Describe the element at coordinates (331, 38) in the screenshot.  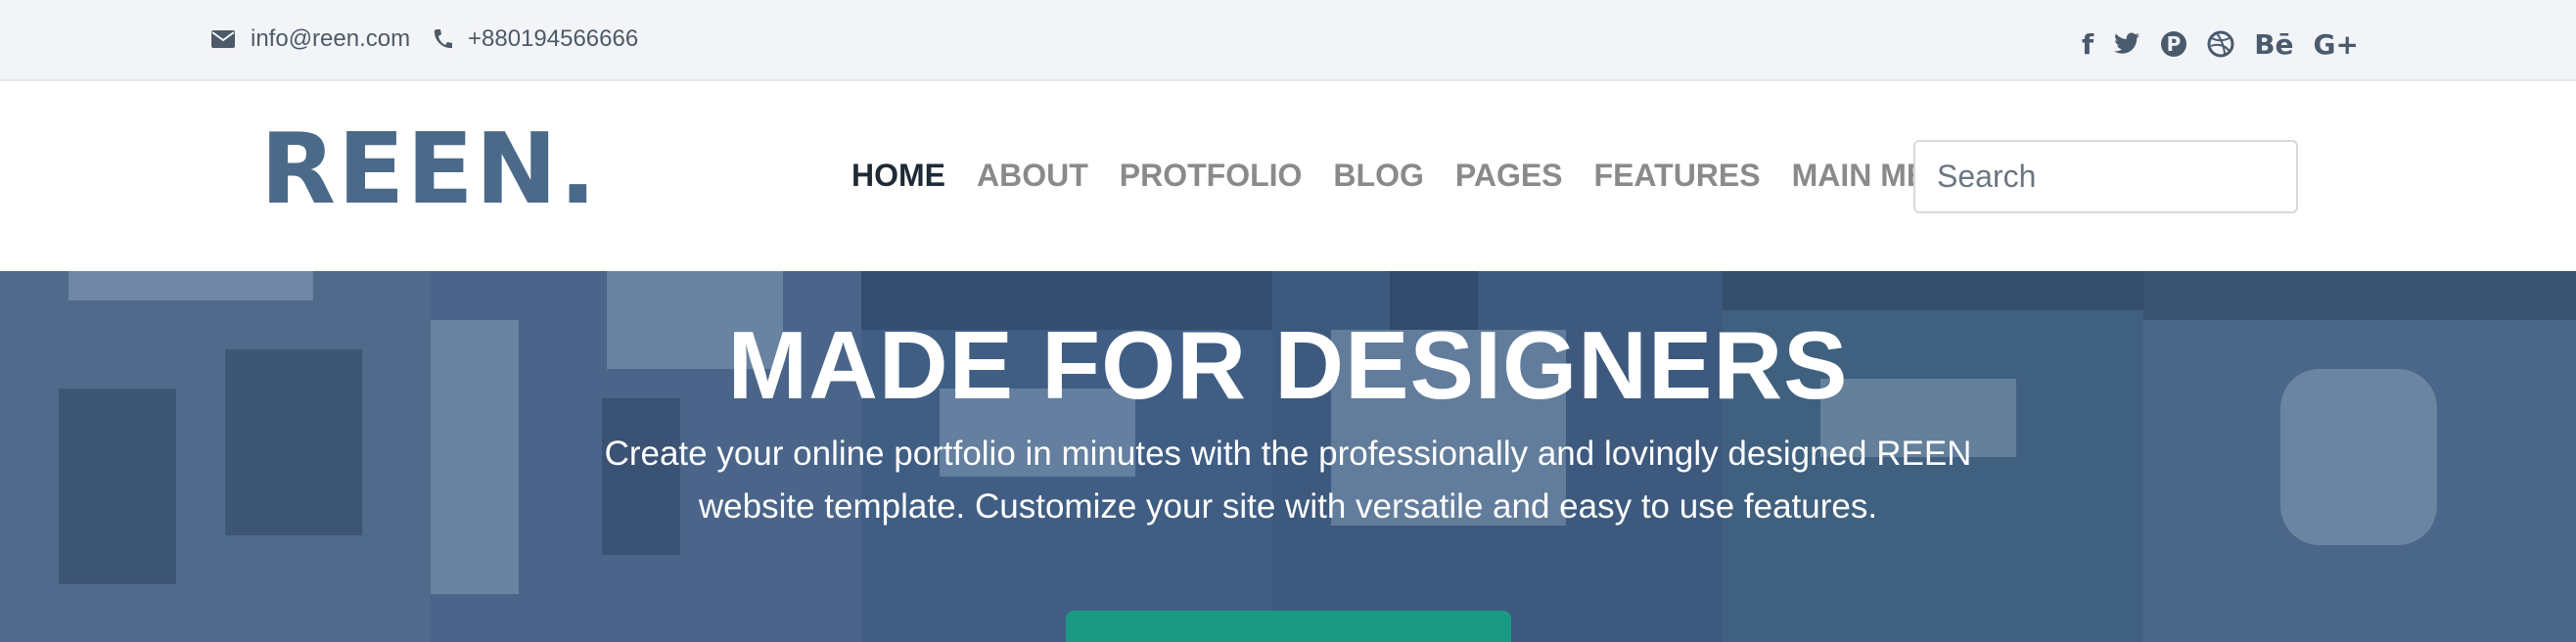
I see `email-text: info@reen.com` at that location.